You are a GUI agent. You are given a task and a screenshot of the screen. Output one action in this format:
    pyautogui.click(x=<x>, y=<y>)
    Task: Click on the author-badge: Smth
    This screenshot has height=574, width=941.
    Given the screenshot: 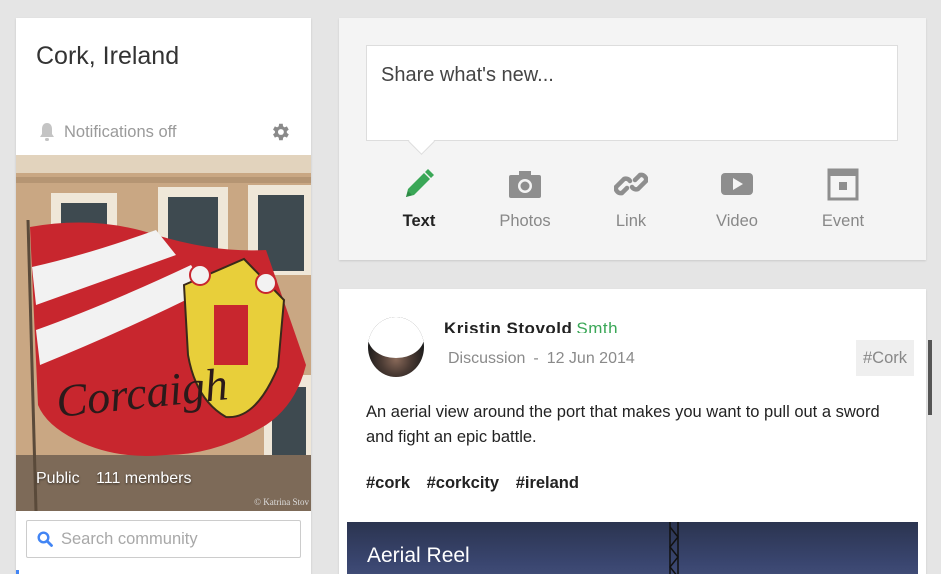 What is the action you would take?
    pyautogui.click(x=597, y=326)
    